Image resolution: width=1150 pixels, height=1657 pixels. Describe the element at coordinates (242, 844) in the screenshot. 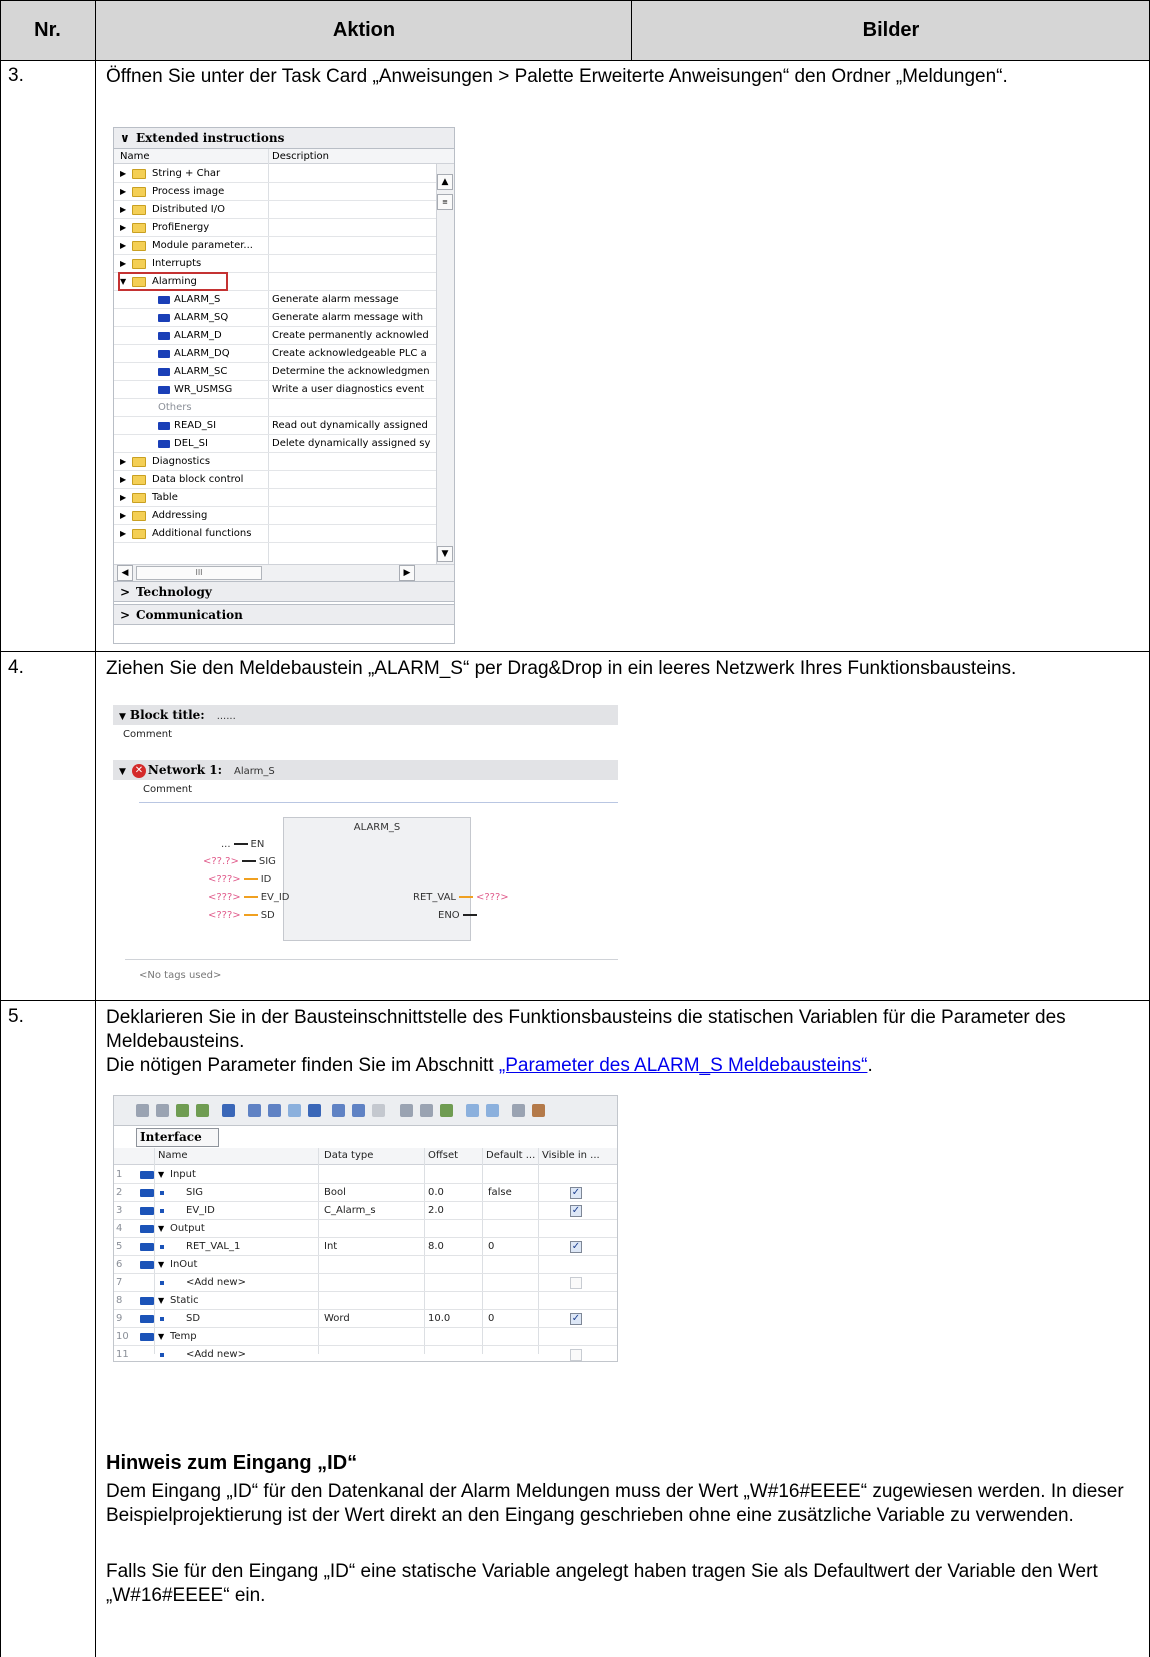

I see `pin-en: ... EN` at that location.